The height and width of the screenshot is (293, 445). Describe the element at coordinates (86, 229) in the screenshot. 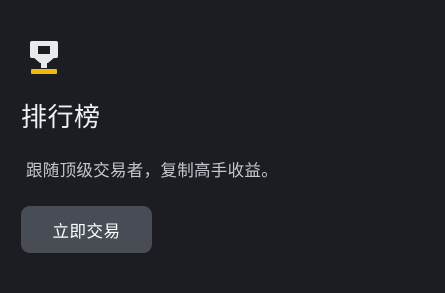

I see `trade-now-button: 立即交易` at that location.